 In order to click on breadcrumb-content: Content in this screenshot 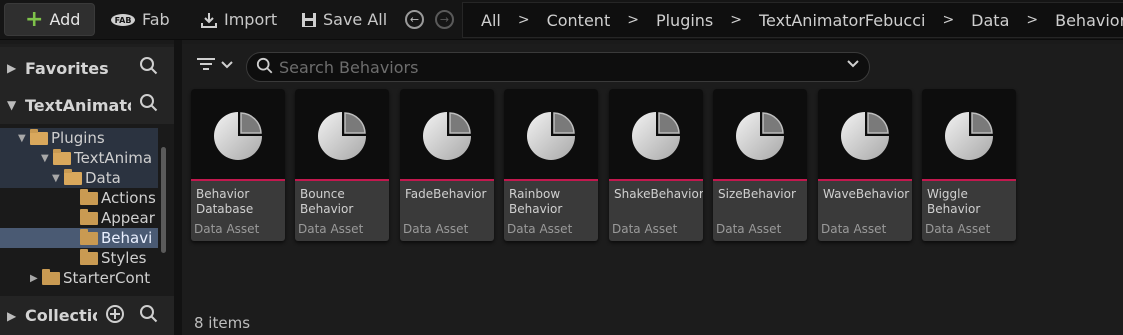, I will do `click(579, 20)`.